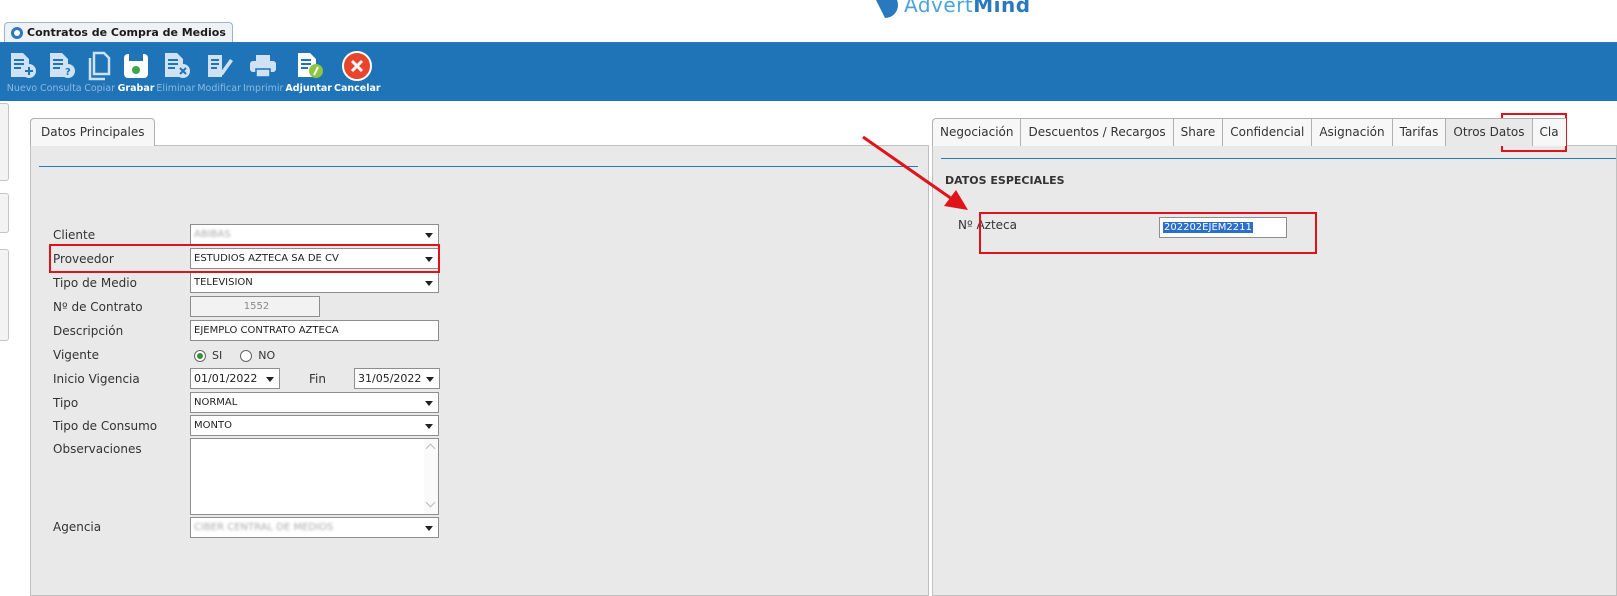 This screenshot has height=596, width=1617. I want to click on inicio-vigencia-date: 01/01/2022, so click(235, 378).